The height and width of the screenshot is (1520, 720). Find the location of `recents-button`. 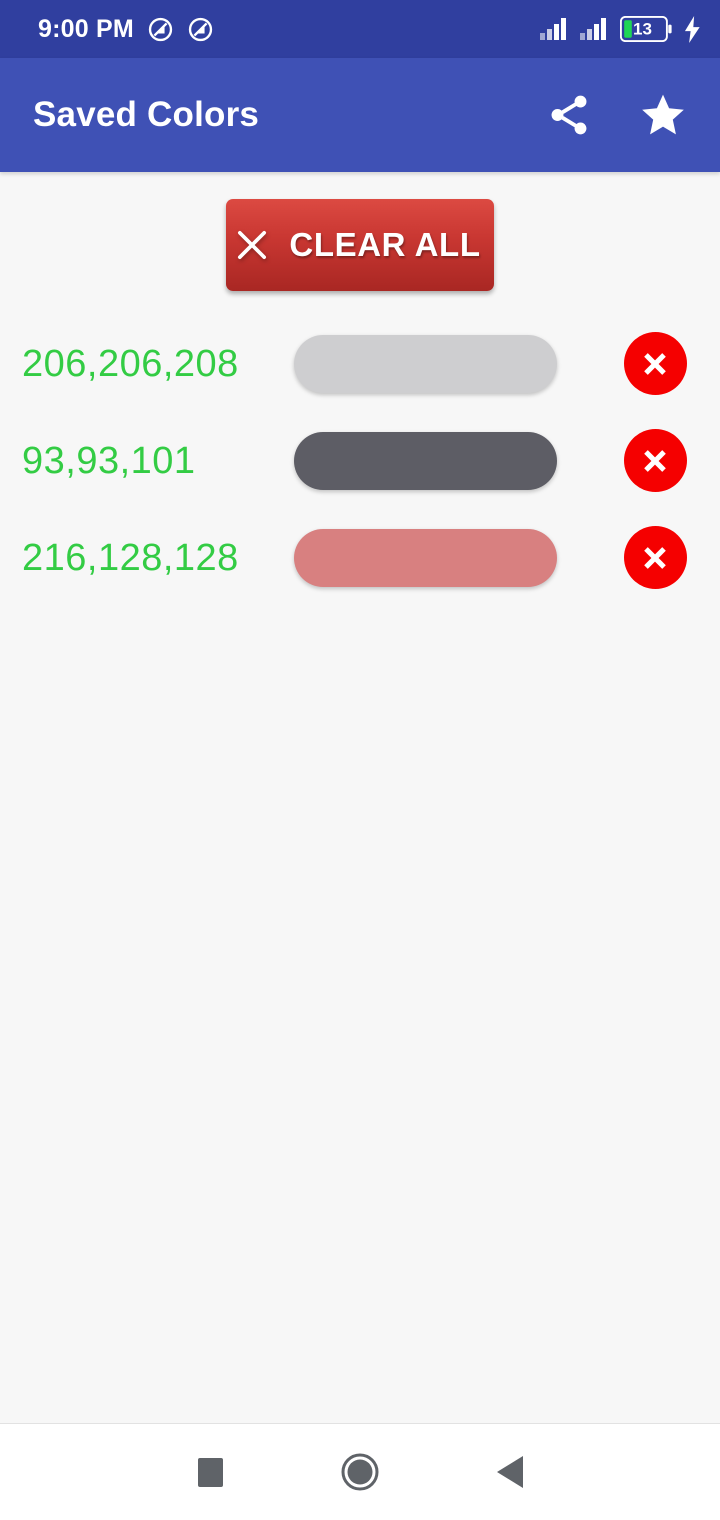

recents-button is located at coordinates (210, 1472).